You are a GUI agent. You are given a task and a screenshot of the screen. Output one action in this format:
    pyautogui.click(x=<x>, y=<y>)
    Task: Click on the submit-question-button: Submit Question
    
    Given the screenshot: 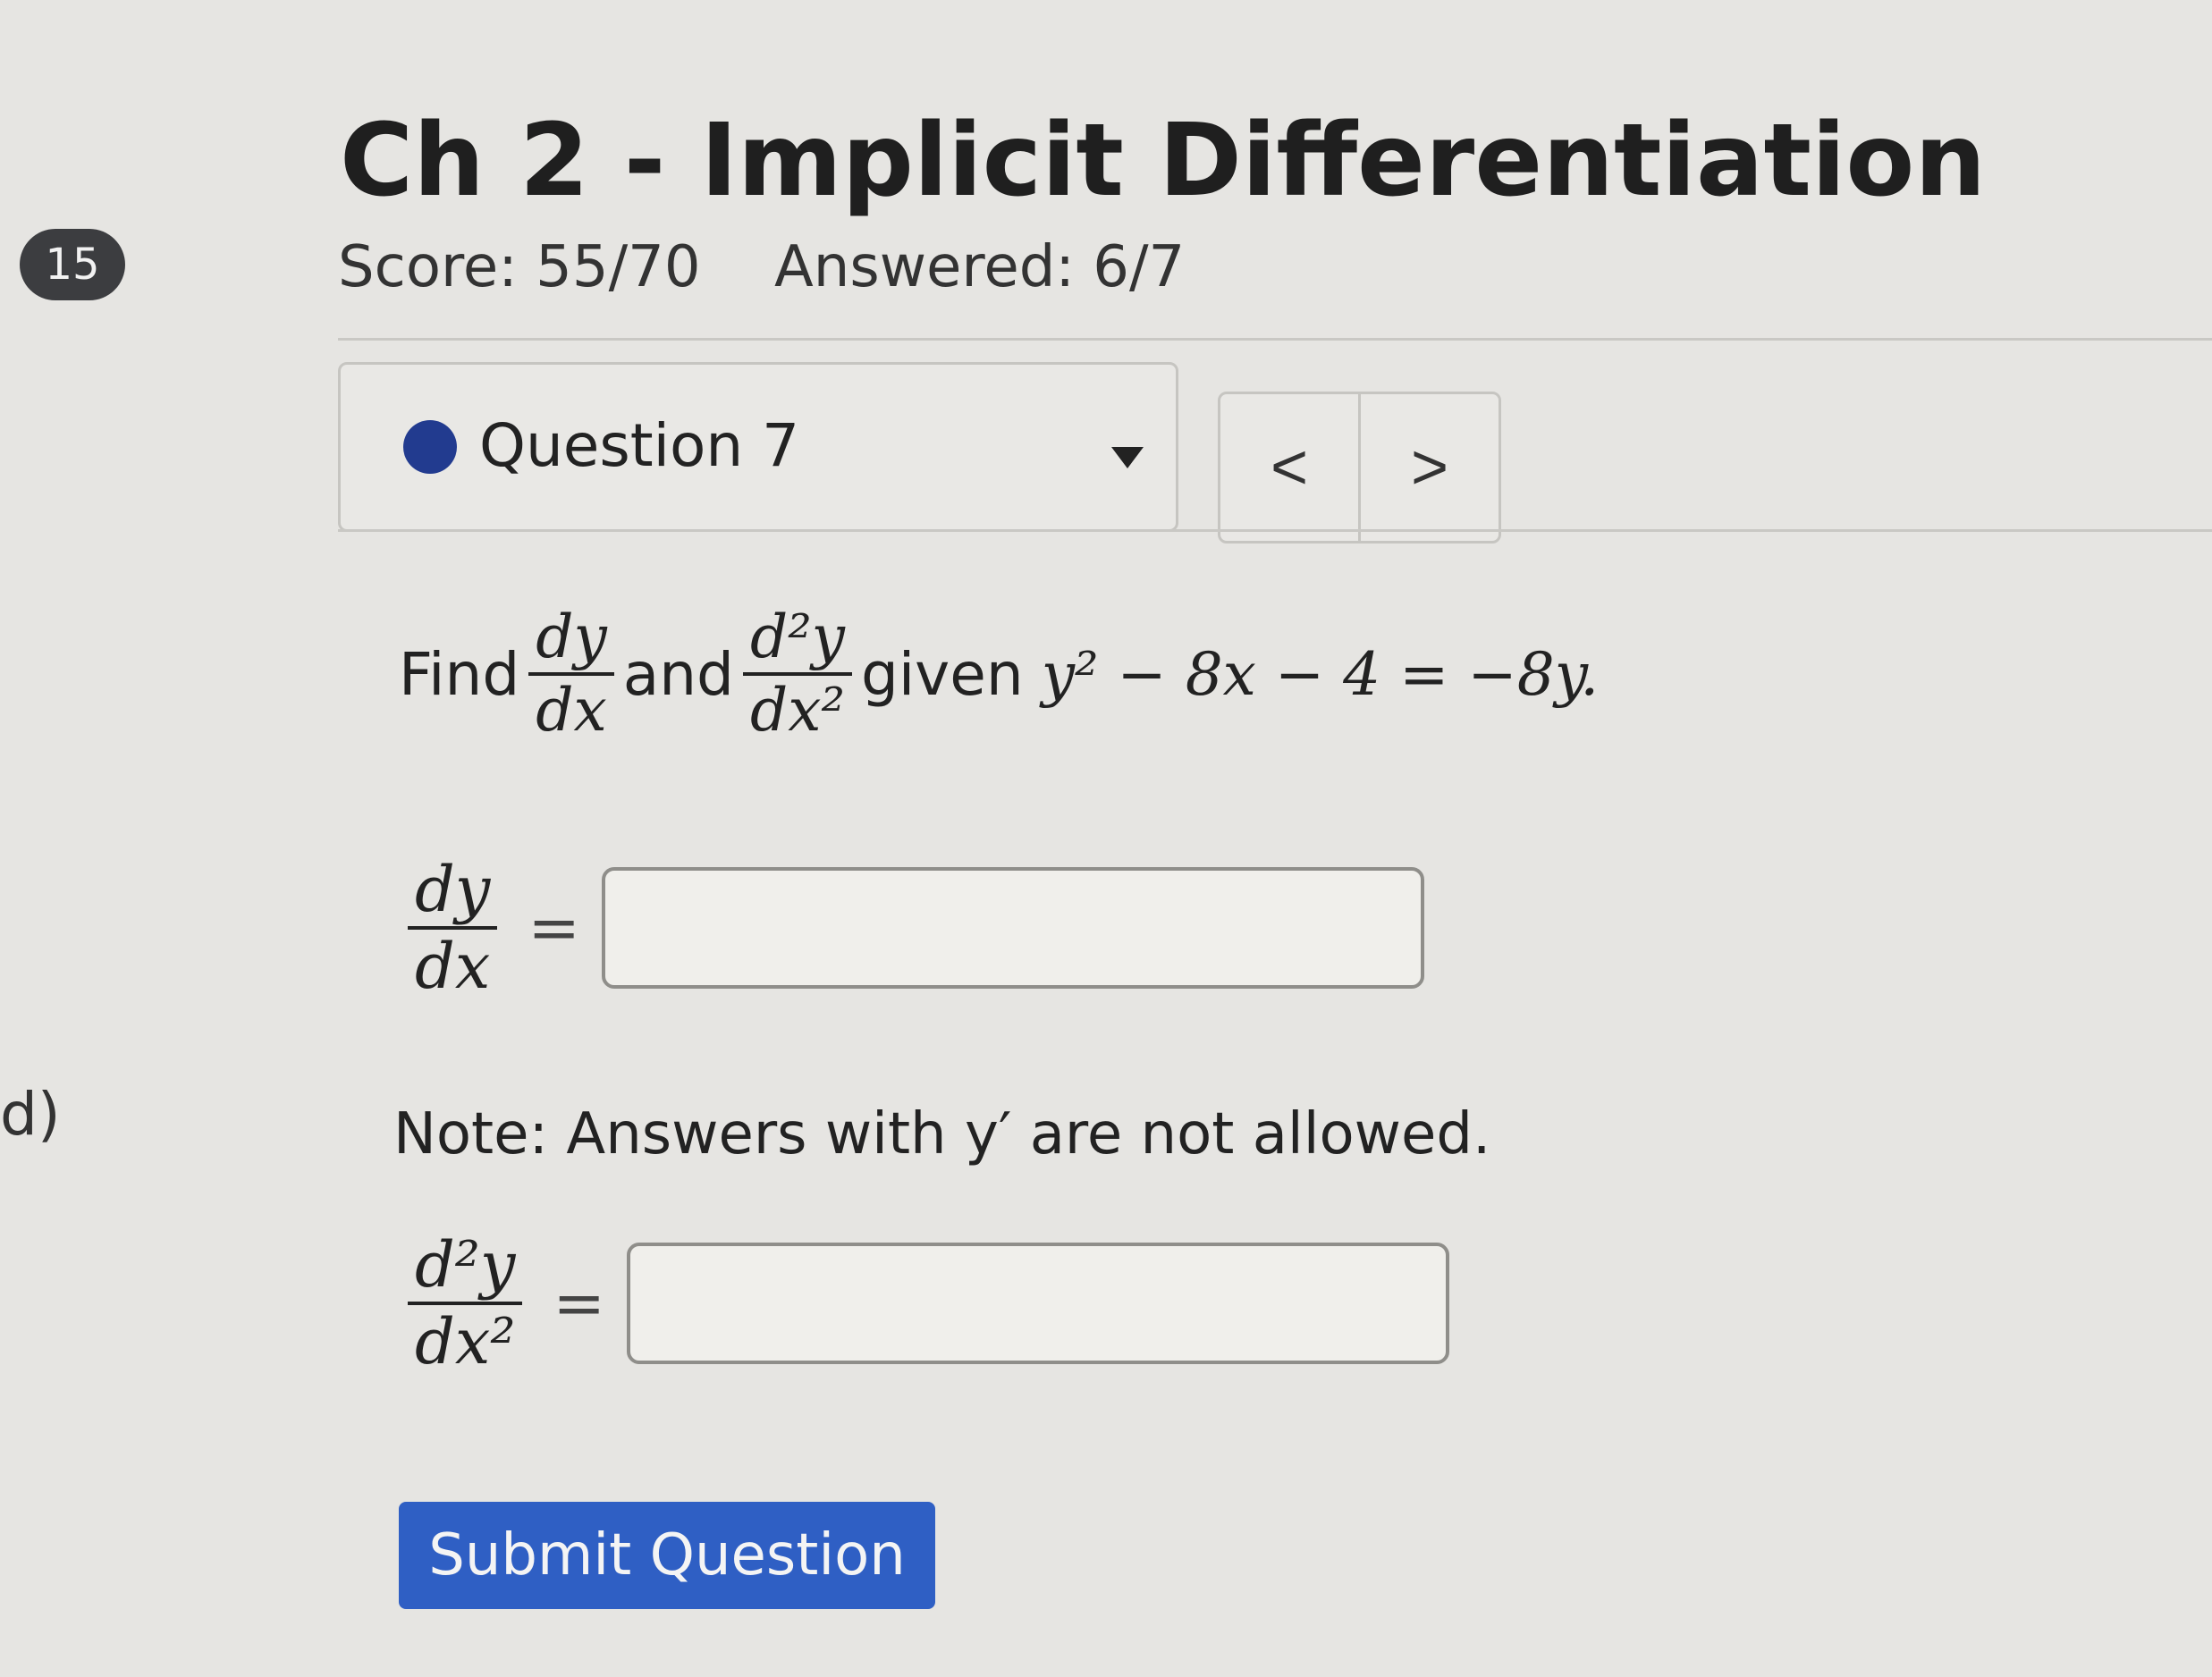 What is the action you would take?
    pyautogui.click(x=667, y=1556)
    